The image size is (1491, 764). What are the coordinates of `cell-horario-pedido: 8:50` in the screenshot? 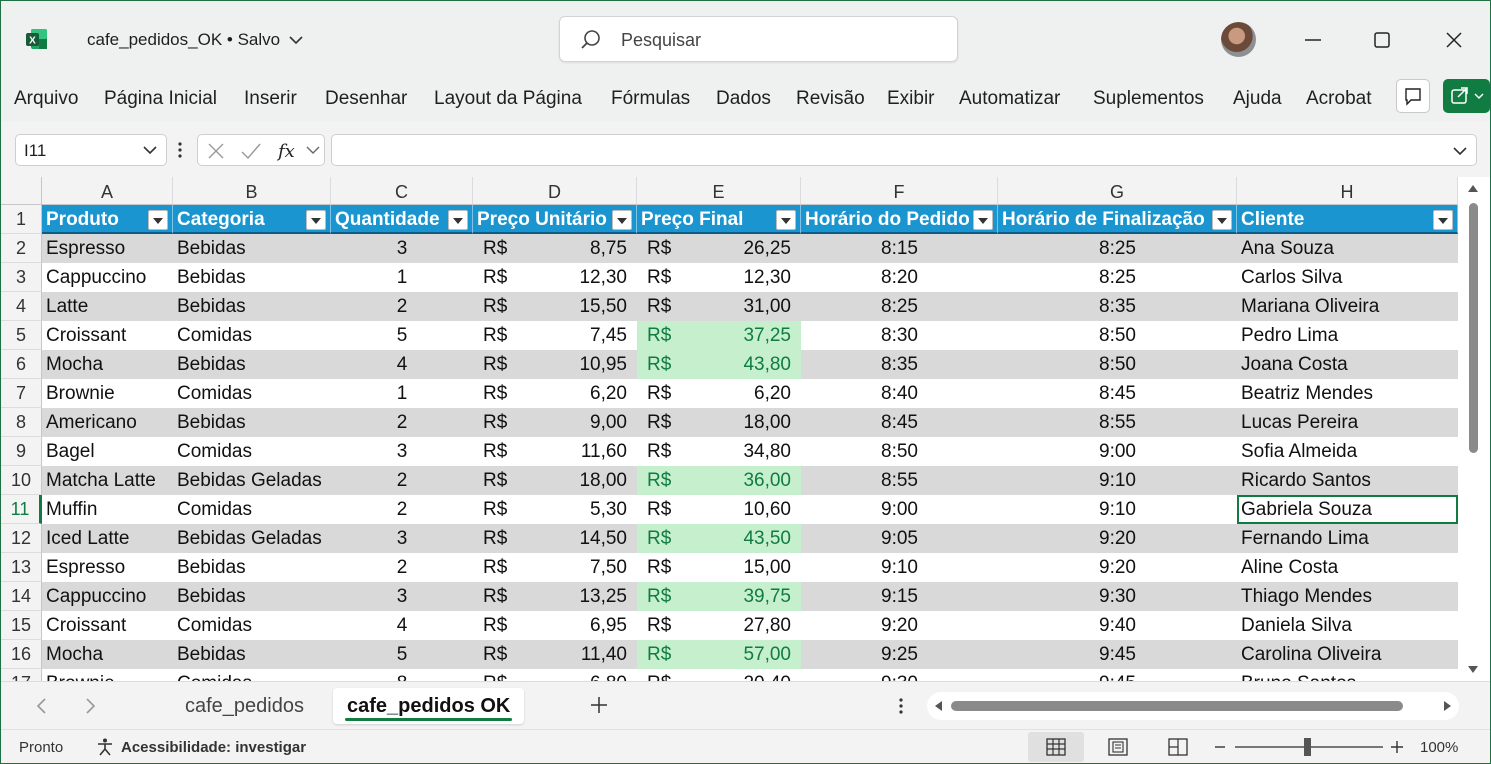 It's located at (899, 451).